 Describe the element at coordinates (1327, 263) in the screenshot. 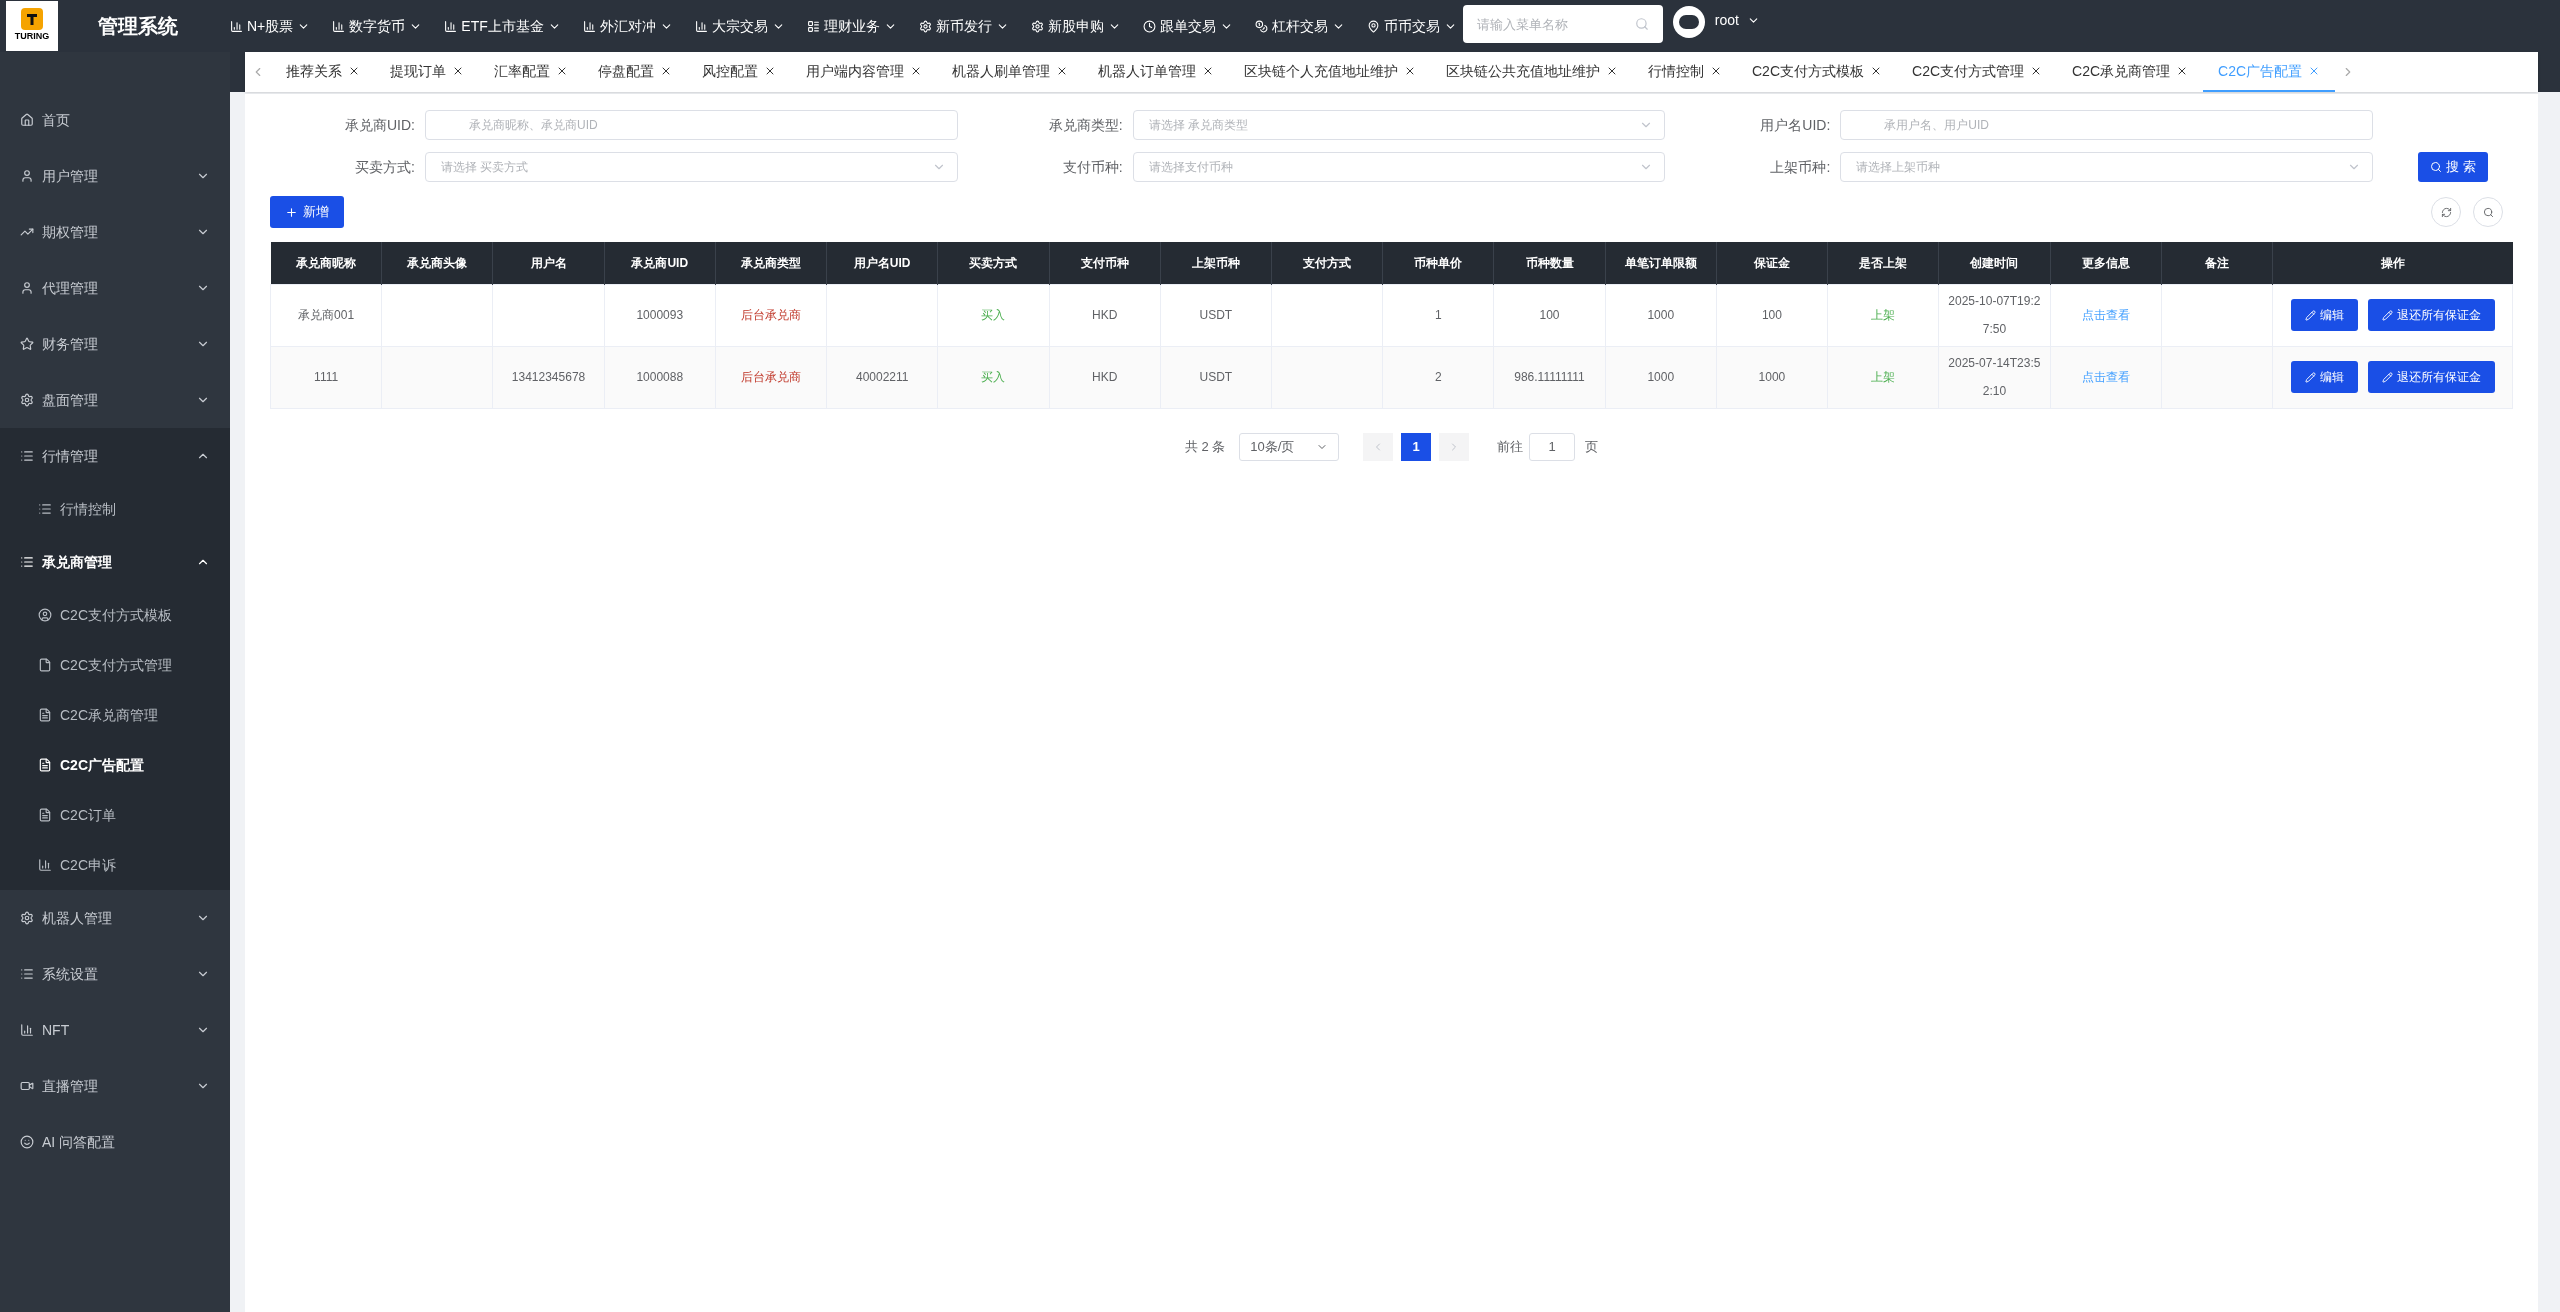

I see `column-header: 支付方式` at that location.